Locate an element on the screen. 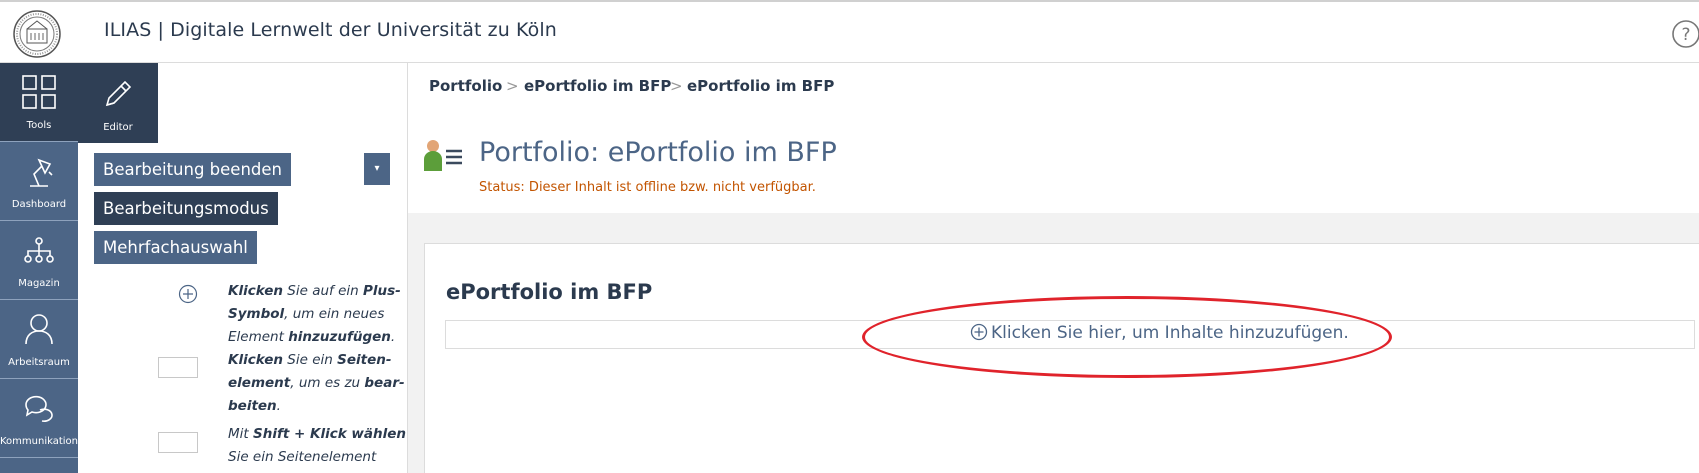 This screenshot has height=473, width=1699. slate-tab-editor: Editor is located at coordinates (118, 103).